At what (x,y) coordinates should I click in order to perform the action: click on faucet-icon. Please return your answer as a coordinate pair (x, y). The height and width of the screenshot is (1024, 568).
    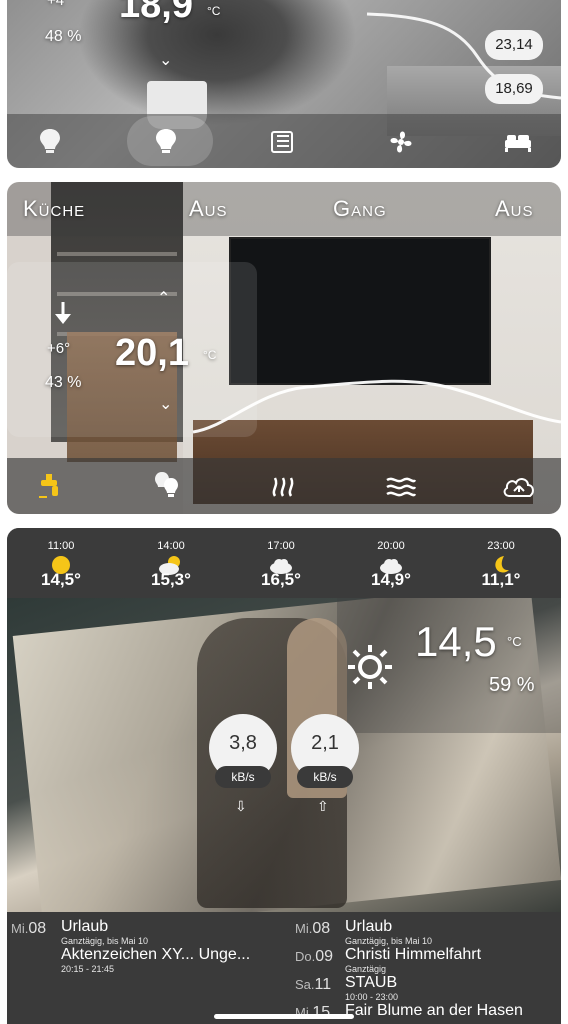
    Looking at the image, I should click on (50, 486).